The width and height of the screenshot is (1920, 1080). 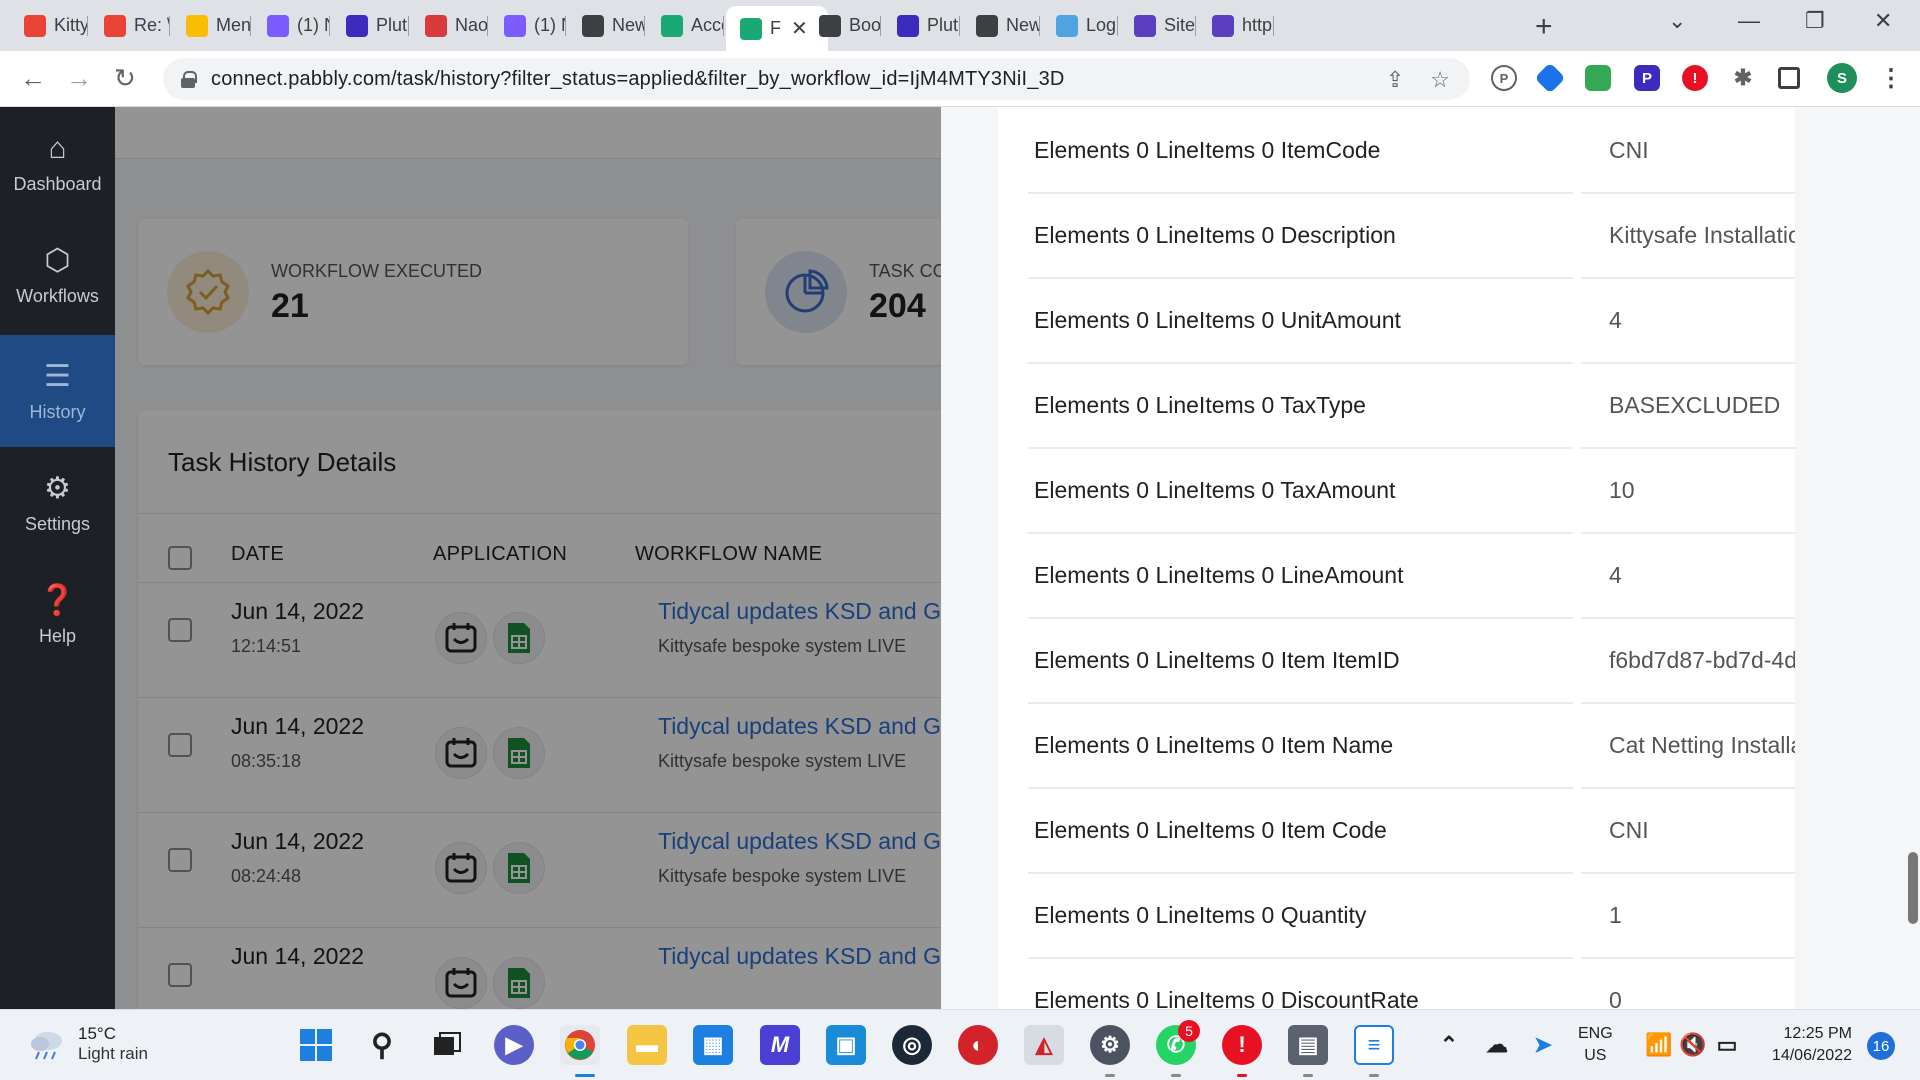 I want to click on restore-button: ❐, so click(x=1815, y=21).